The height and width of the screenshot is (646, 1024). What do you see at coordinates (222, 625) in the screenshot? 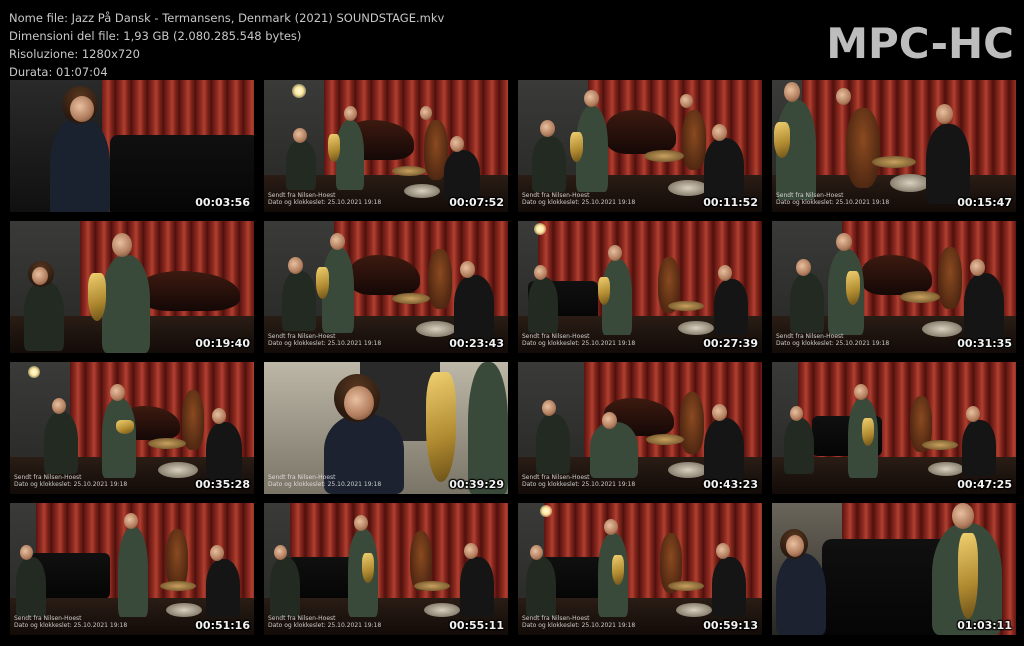
I see `thumbnail-timestamp: 00:51:16` at bounding box center [222, 625].